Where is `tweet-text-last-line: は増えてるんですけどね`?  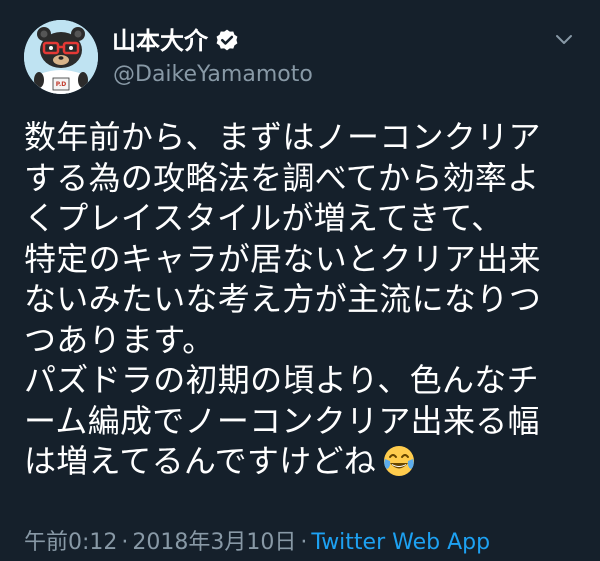 tweet-text-last-line: は増えてるんですけどね is located at coordinates (304, 461).